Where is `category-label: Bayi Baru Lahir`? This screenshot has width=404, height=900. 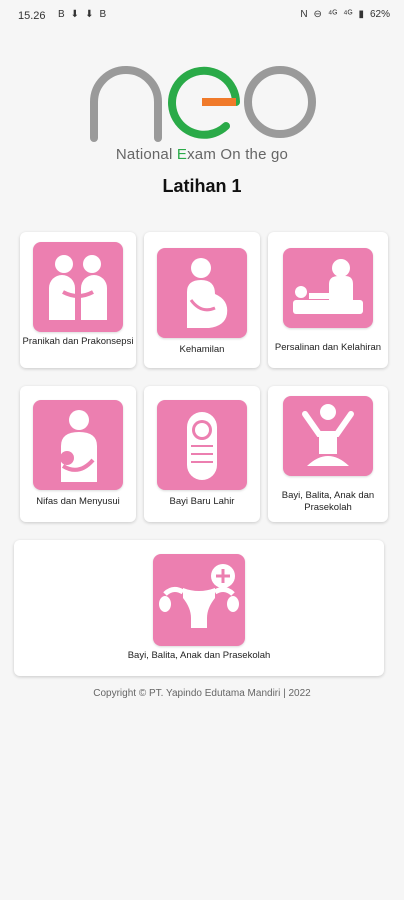
category-label: Bayi Baru Lahir is located at coordinates (202, 501).